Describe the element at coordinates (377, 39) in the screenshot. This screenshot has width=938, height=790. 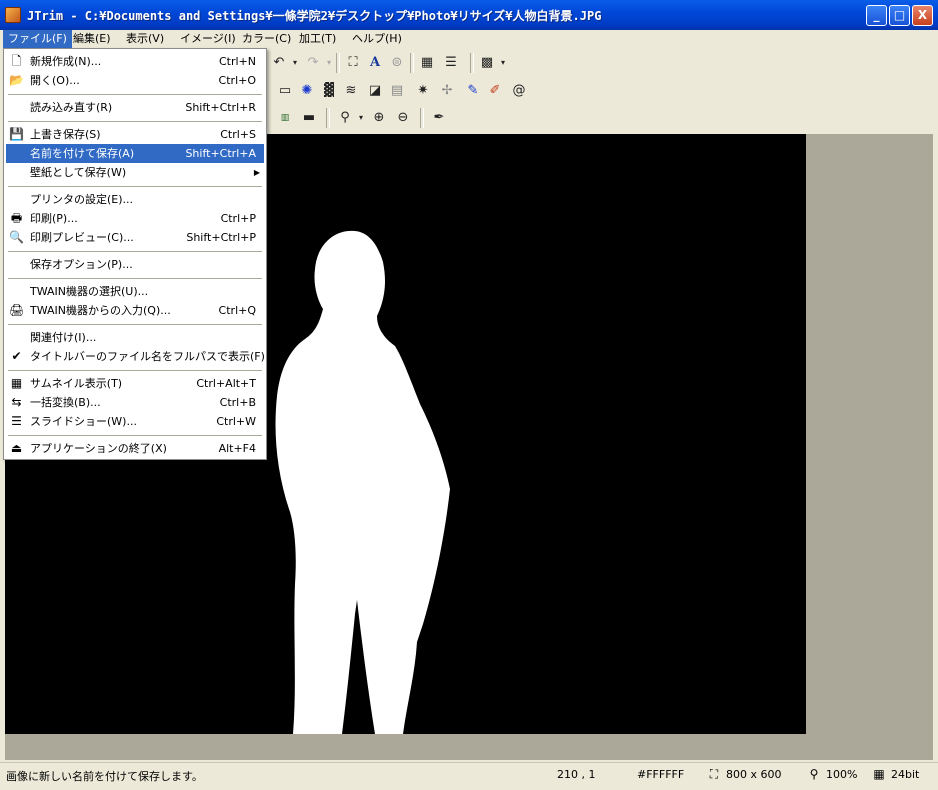
I see `menu-help: ヘルプ(H)` at that location.